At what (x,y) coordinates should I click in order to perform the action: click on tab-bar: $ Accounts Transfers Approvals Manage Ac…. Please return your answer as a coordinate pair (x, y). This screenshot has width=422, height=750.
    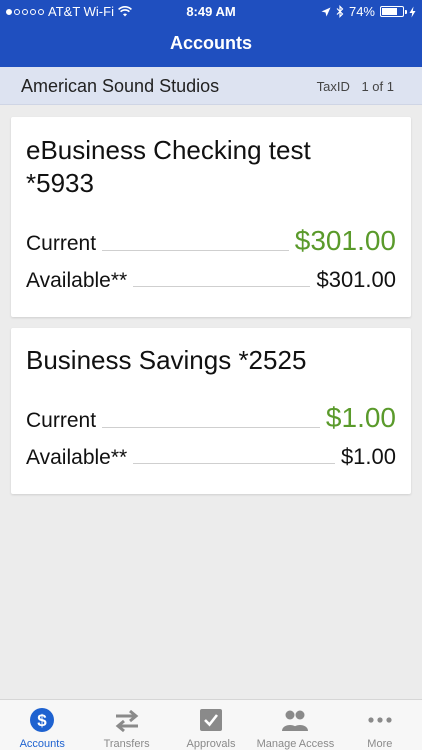
    Looking at the image, I should click on (211, 724).